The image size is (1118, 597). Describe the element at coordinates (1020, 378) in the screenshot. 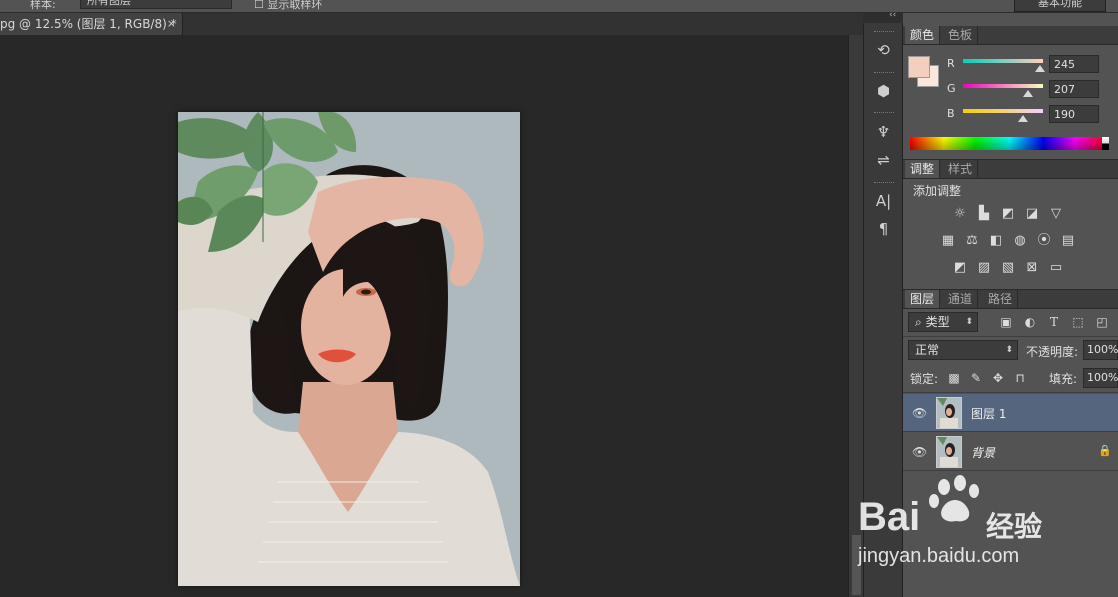

I see `lock-all-icon: ⊓` at that location.